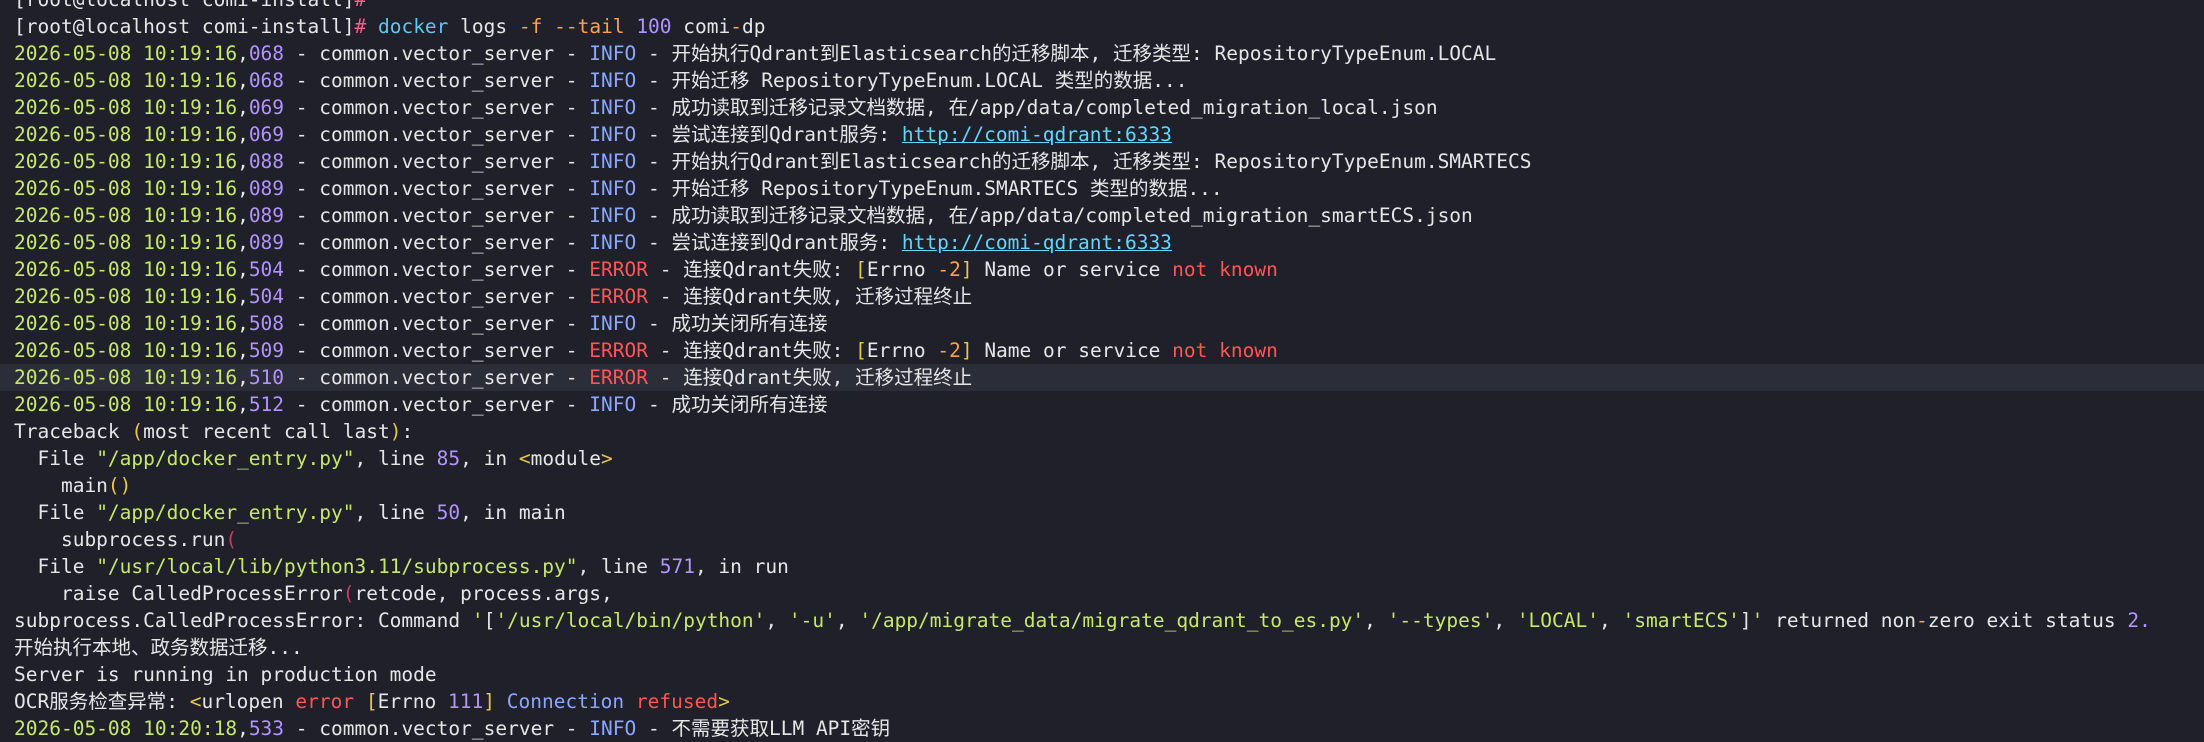 This screenshot has height=742, width=2204. I want to click on terminal-text: logs, so click(483, 26).